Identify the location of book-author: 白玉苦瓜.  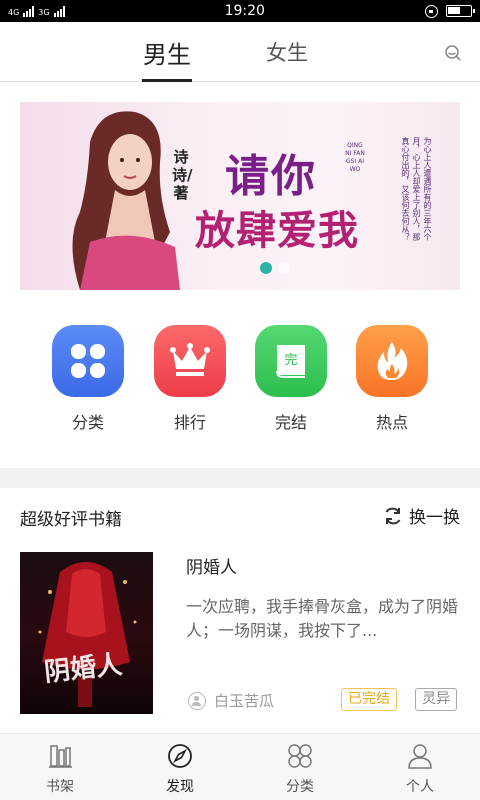
(231, 700).